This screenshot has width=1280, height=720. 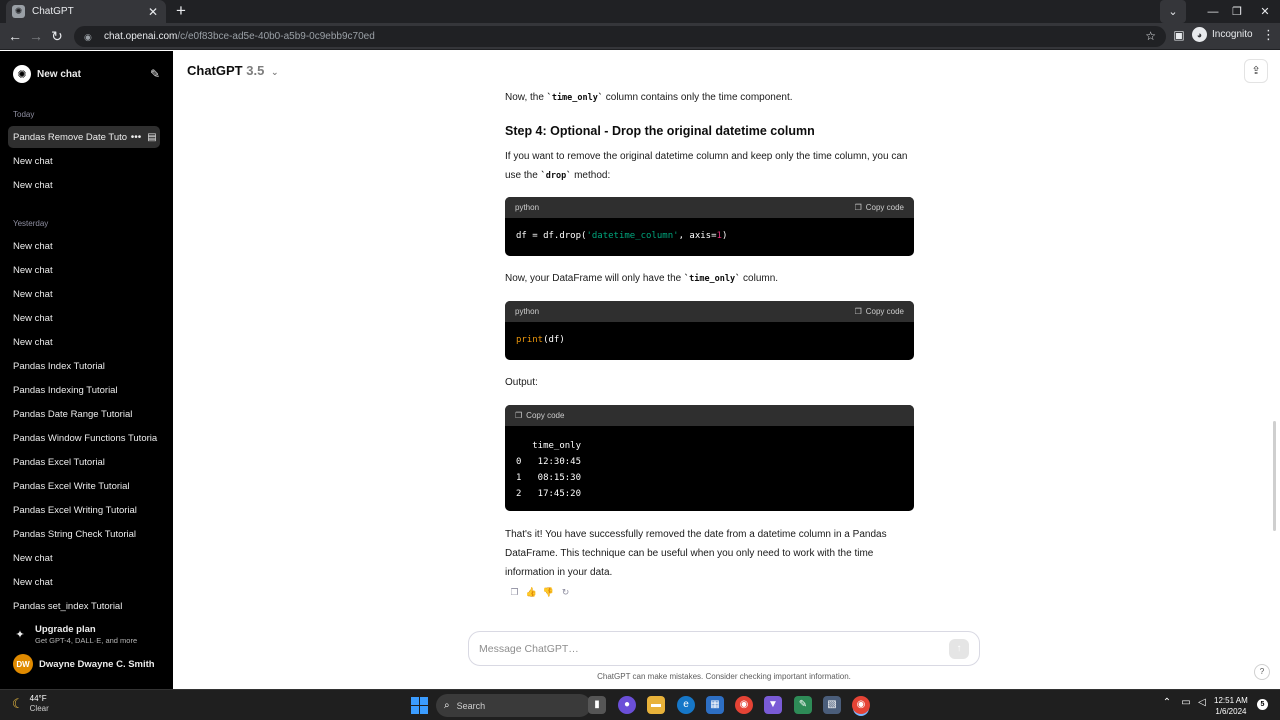 What do you see at coordinates (1231, 700) in the screenshot?
I see `clock-time: 12:51 AM` at bounding box center [1231, 700].